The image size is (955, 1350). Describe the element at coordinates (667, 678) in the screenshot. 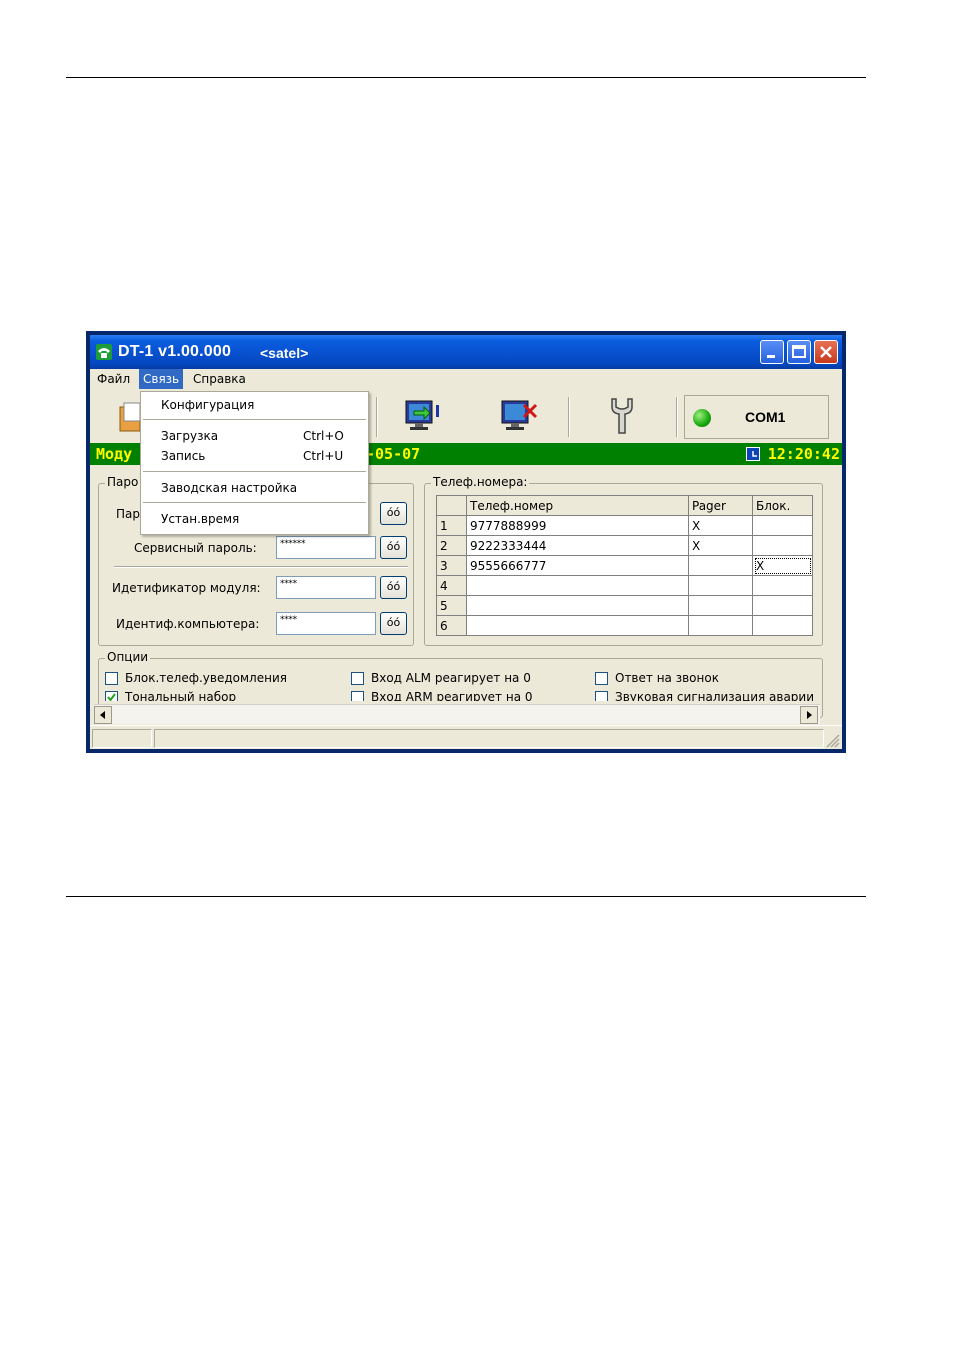

I see `option-label: Ответ на звонок` at that location.